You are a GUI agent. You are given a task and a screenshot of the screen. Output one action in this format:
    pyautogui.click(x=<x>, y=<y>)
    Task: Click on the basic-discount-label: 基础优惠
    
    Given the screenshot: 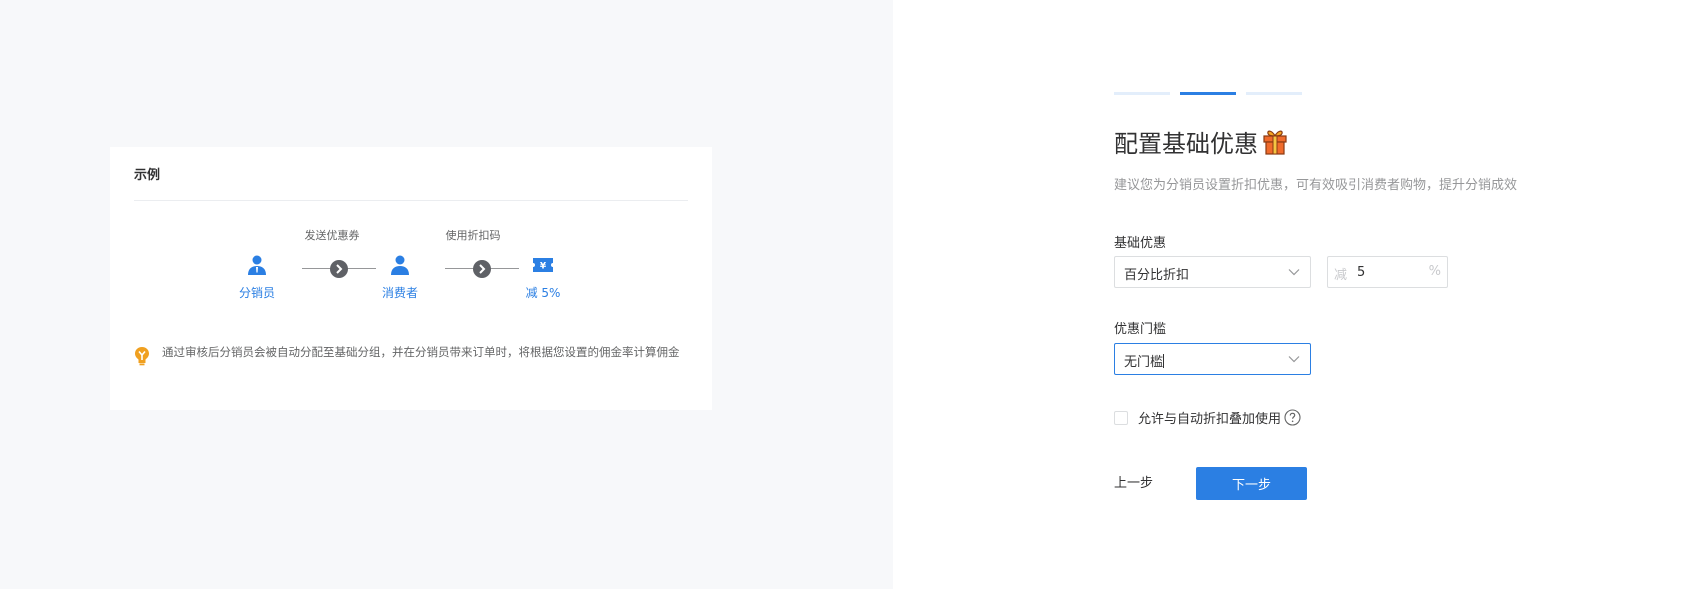 What is the action you would take?
    pyautogui.click(x=1140, y=243)
    